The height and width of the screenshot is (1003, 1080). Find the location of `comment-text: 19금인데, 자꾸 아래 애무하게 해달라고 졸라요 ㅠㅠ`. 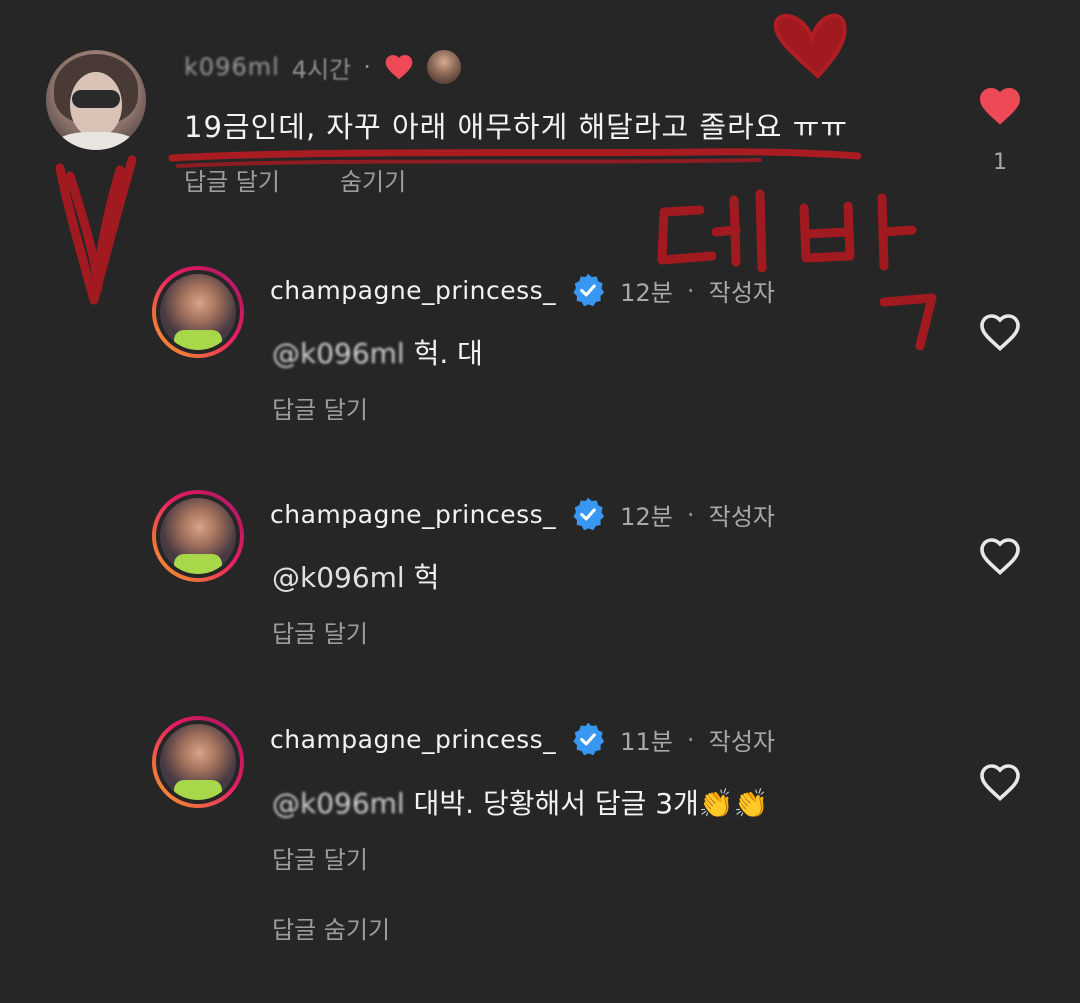

comment-text: 19금인데, 자꾸 아래 애무하게 해달라고 졸라요 ㅠㅠ is located at coordinates (516, 127).